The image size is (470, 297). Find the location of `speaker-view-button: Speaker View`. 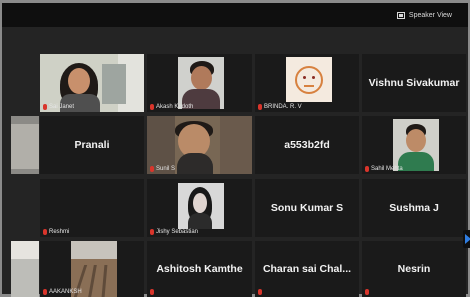

speaker-view-button: Speaker View is located at coordinates (424, 15).